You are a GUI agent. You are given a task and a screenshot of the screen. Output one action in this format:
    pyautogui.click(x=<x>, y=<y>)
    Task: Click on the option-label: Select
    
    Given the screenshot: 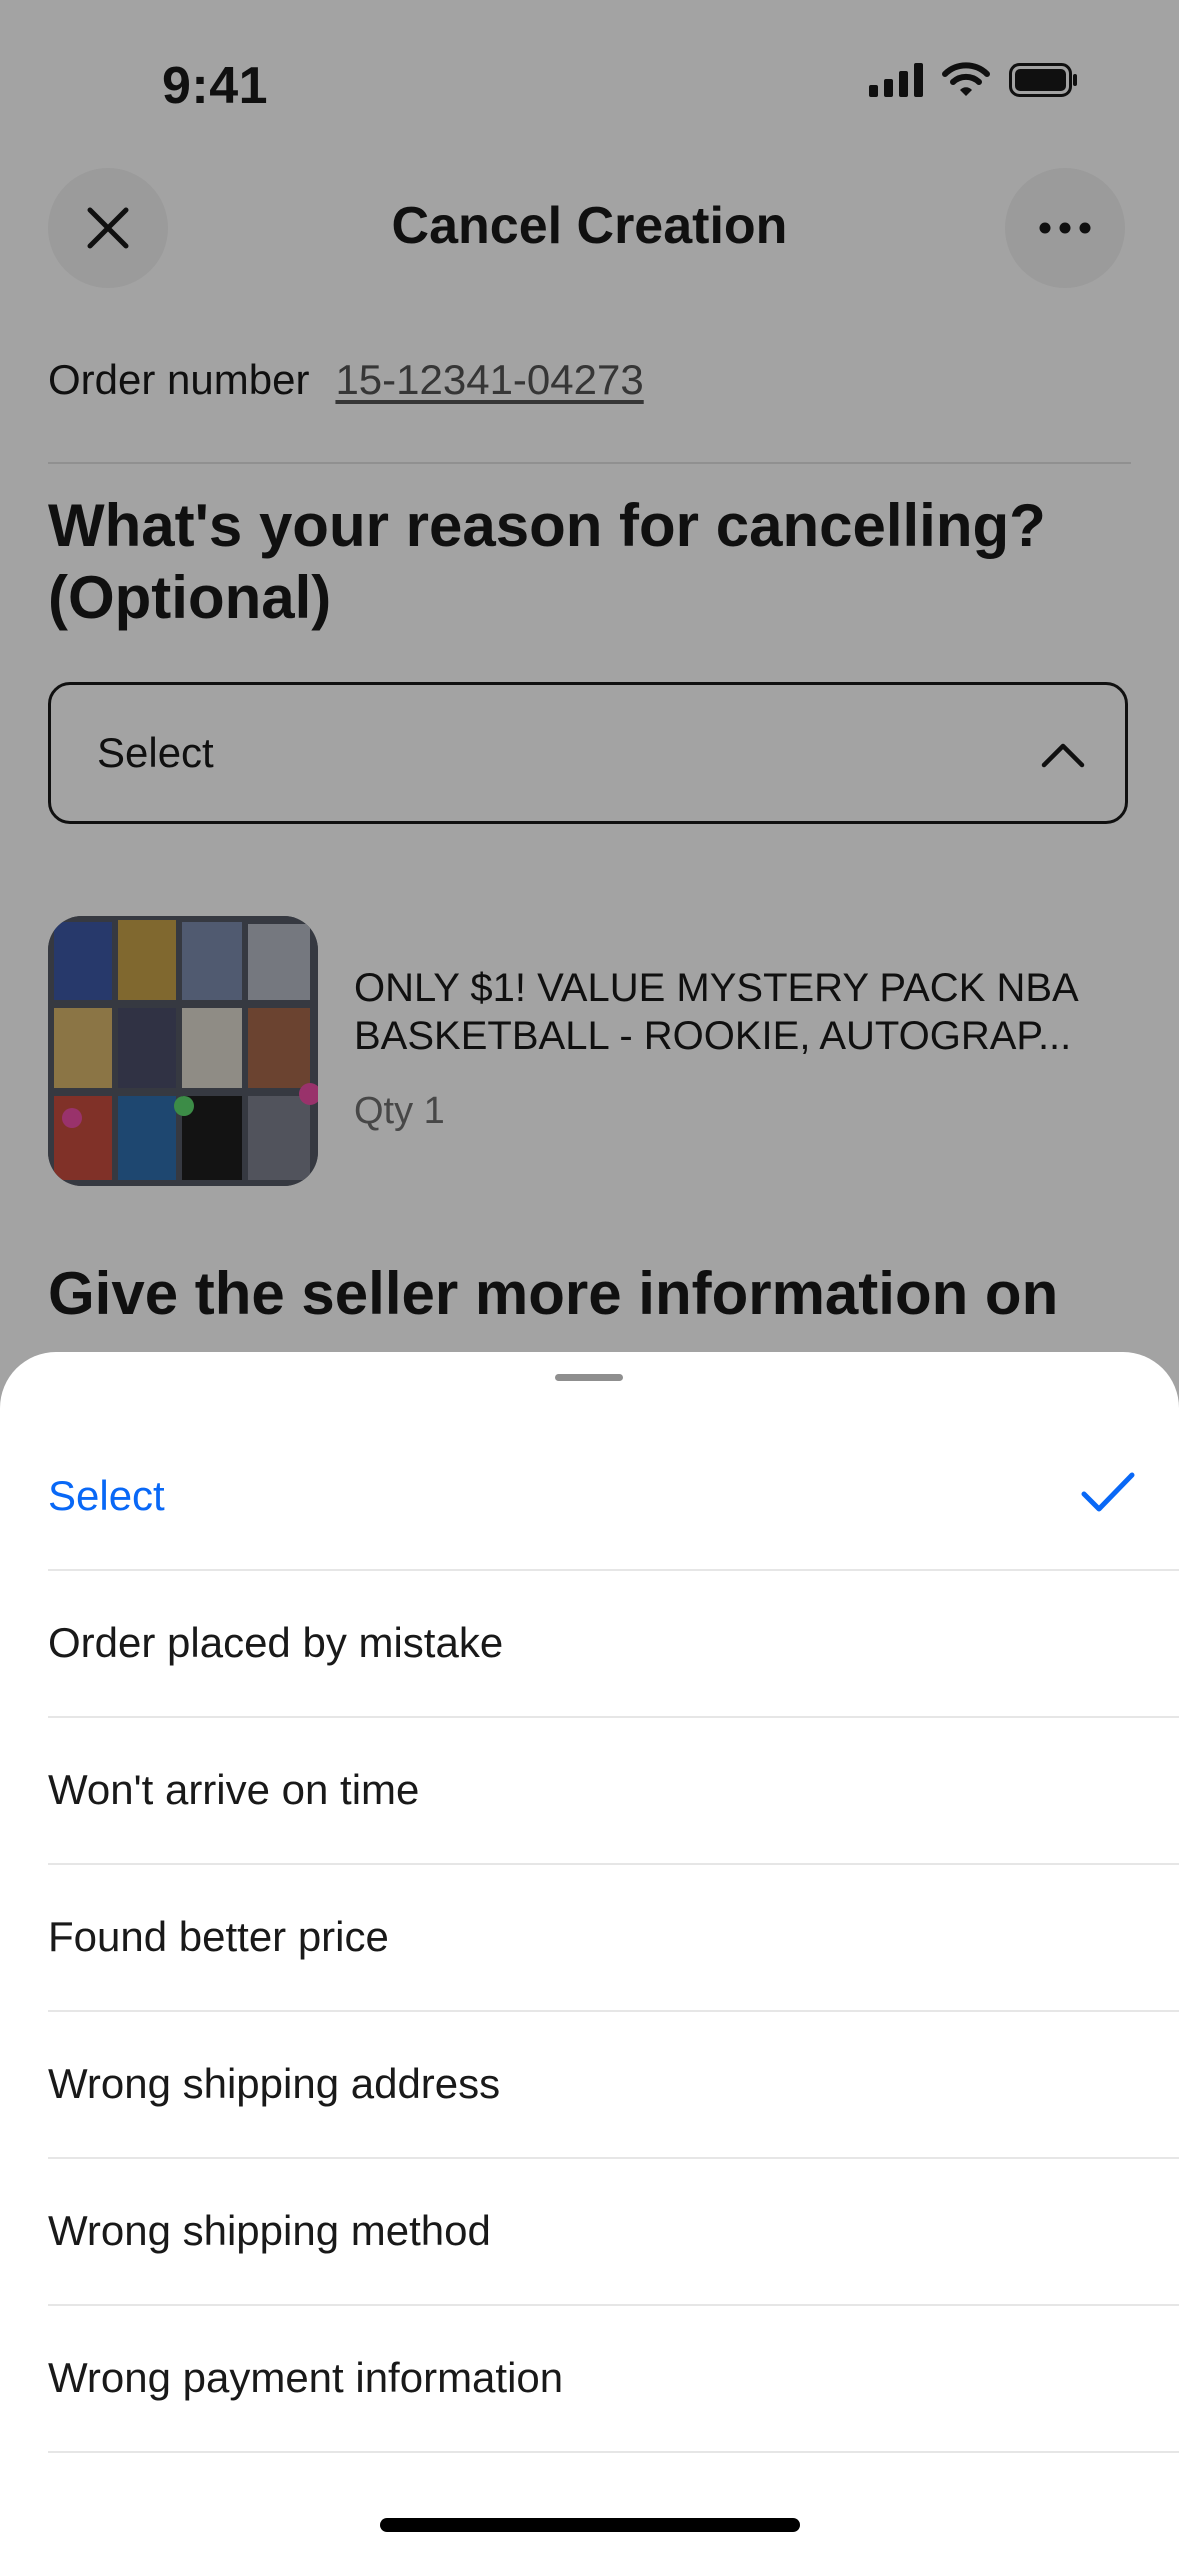 What is the action you would take?
    pyautogui.click(x=106, y=1495)
    